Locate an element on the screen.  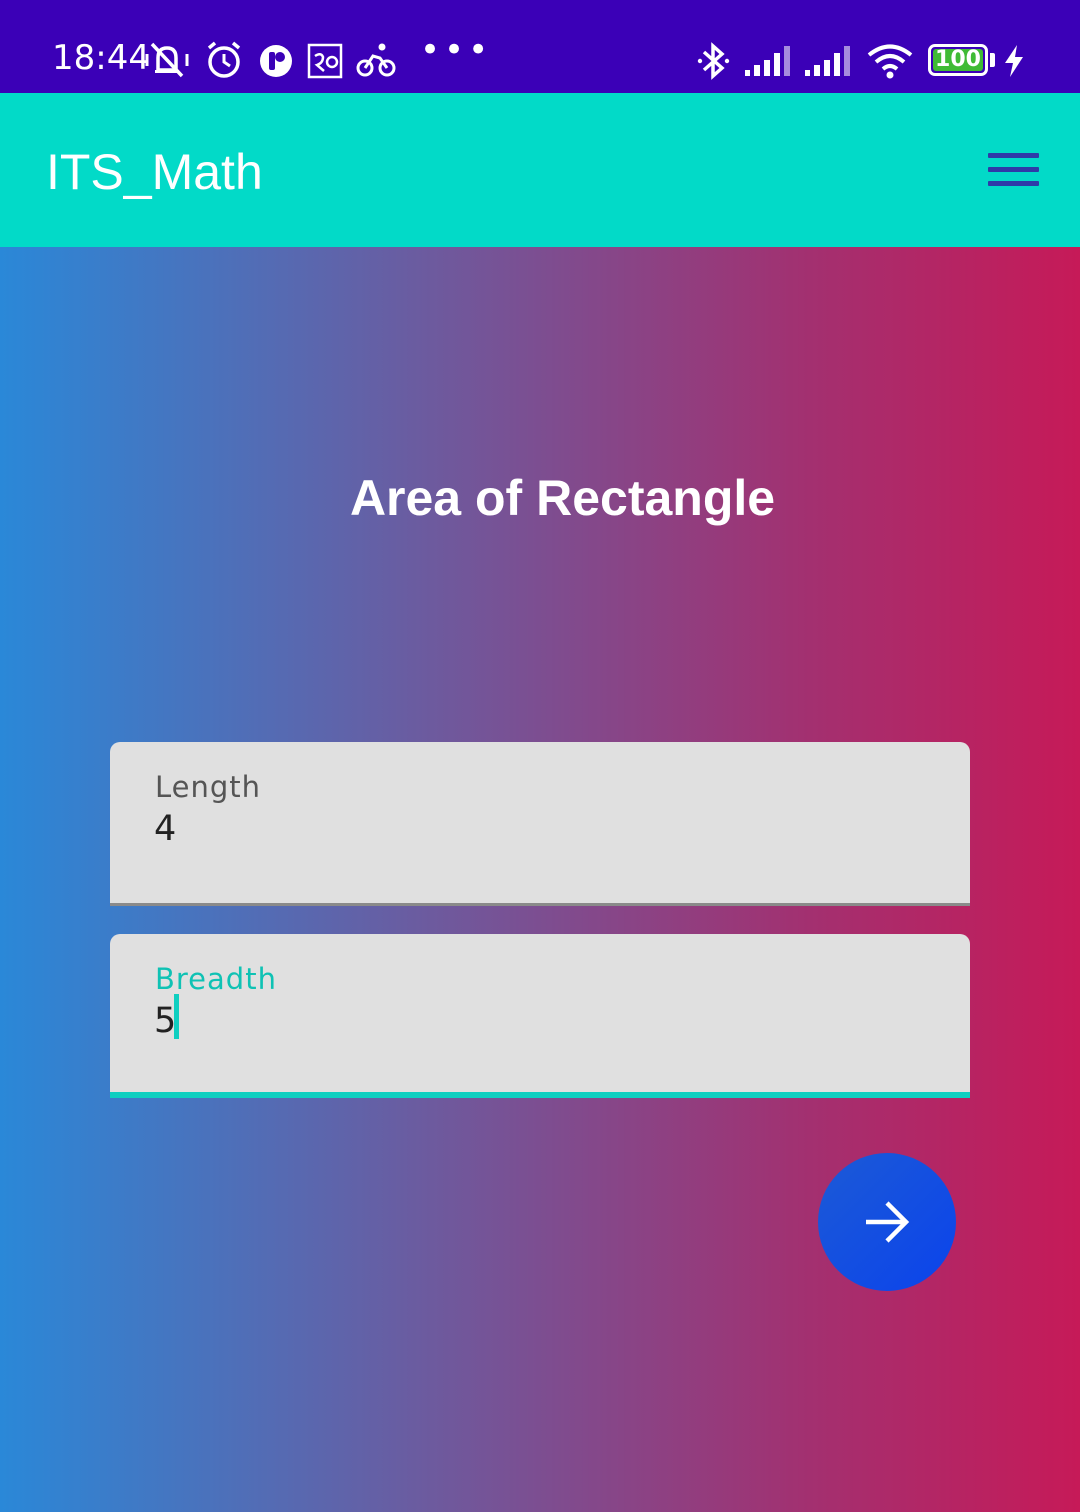
status-time: 18:44 is located at coordinates (101, 58).